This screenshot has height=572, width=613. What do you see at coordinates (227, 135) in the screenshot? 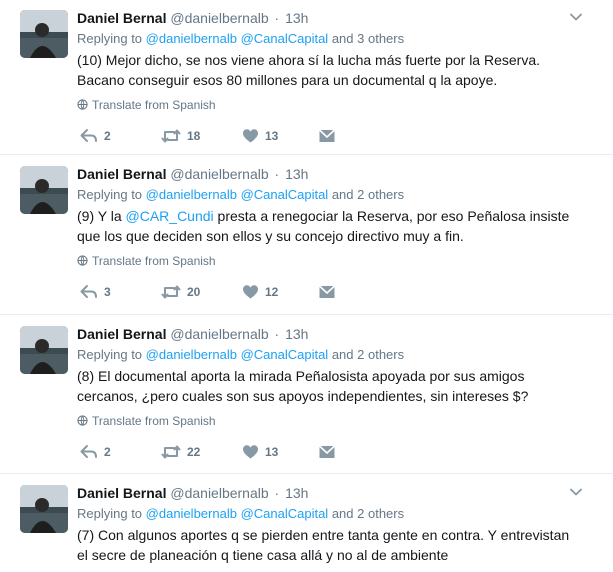
I see `tweet-actions: 2 18 13` at bounding box center [227, 135].